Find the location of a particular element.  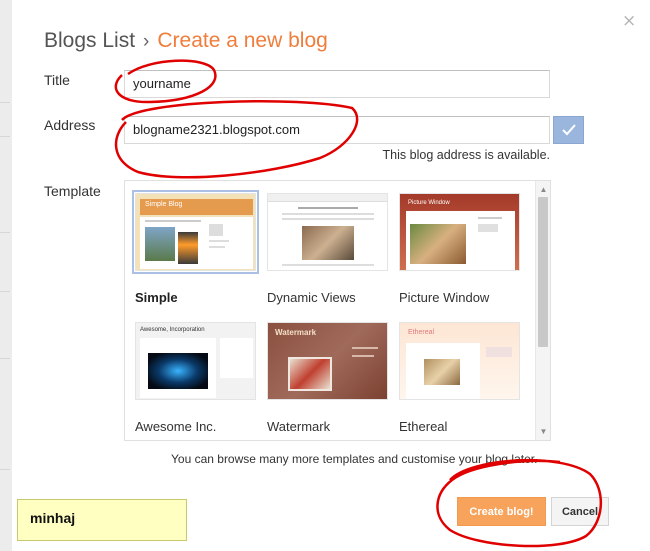

template-name: Simple is located at coordinates (156, 297).